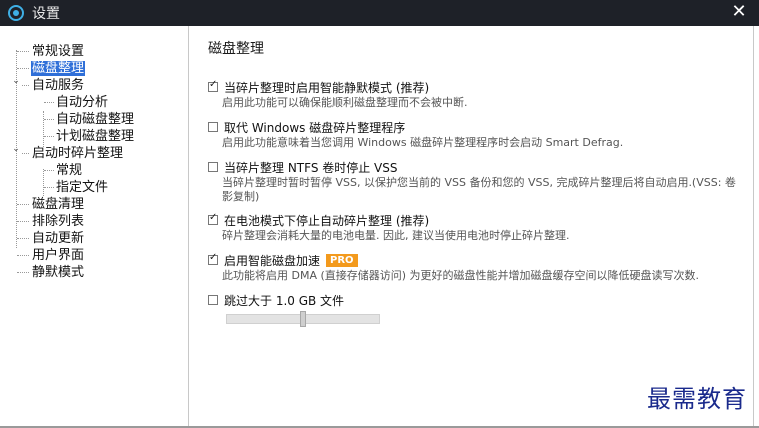 This screenshot has width=759, height=428. I want to click on close-button: ✕, so click(739, 12).